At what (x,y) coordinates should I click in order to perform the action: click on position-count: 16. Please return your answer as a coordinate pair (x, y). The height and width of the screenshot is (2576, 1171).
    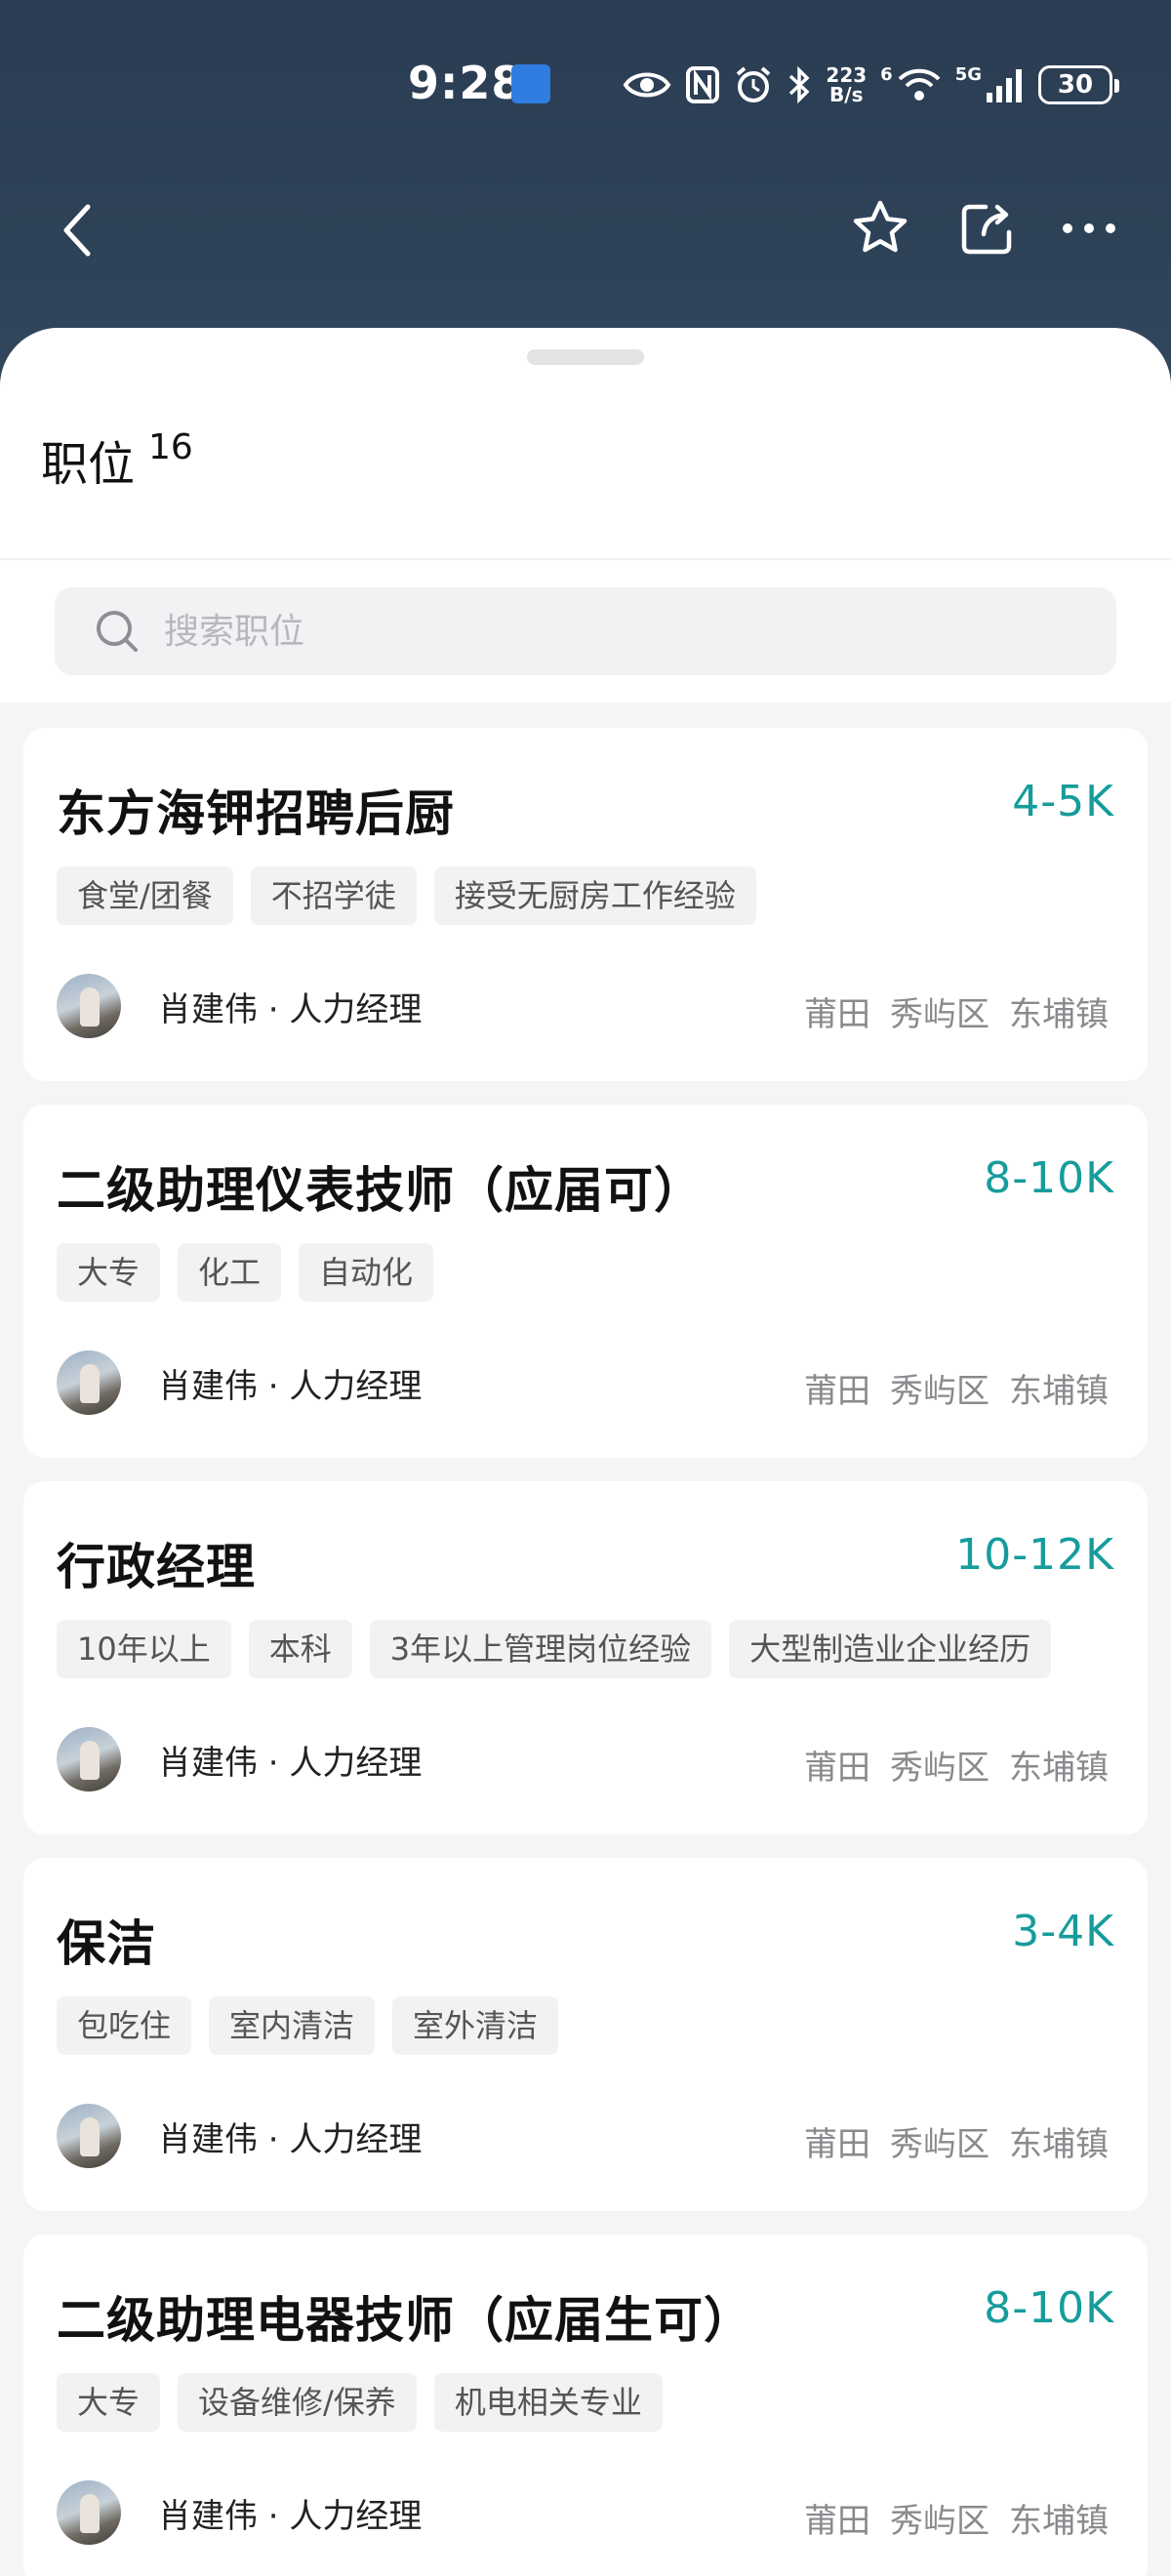
    Looking at the image, I should click on (170, 447).